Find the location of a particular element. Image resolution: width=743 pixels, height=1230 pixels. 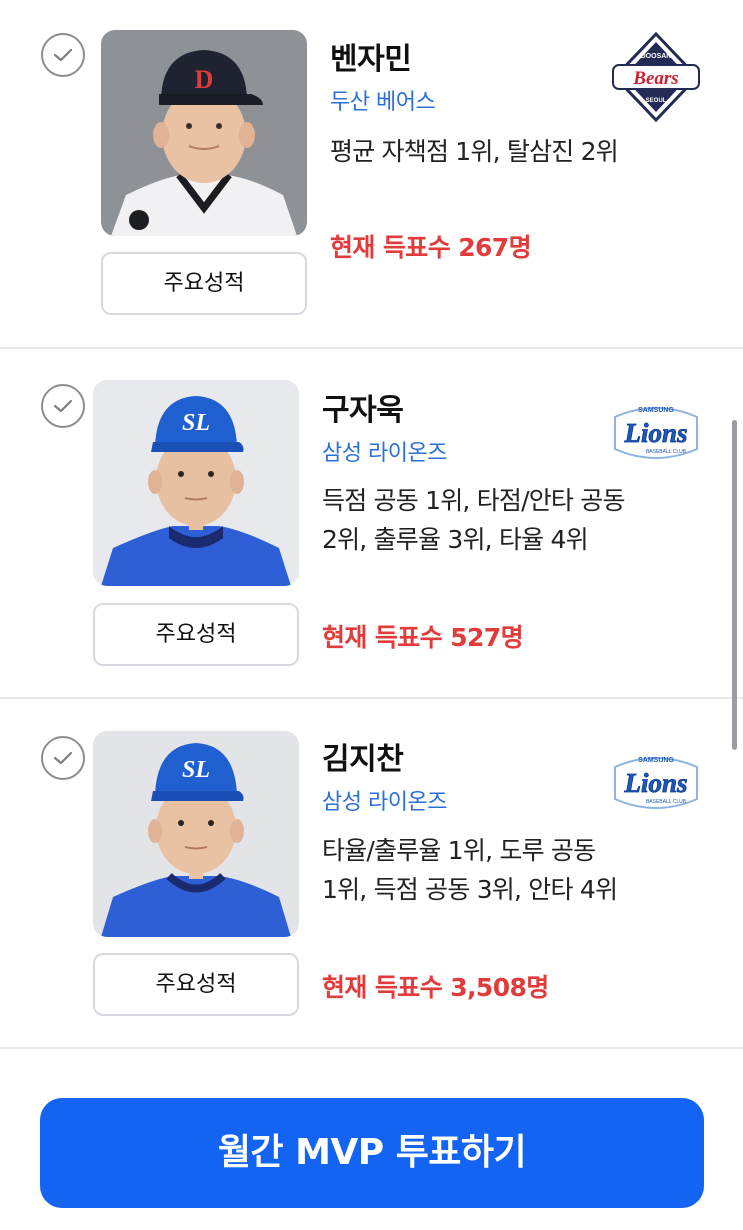

bears-logo-top: DOOSAN is located at coordinates (656, 56).